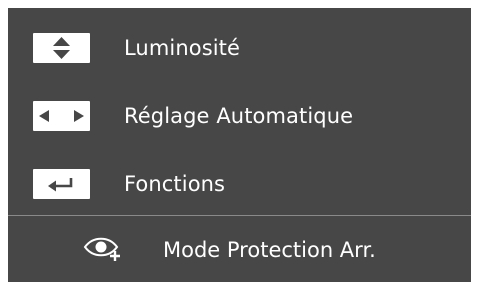 The width and height of the screenshot is (477, 290). Describe the element at coordinates (182, 48) in the screenshot. I see `menu-item-label: Luminosité` at that location.